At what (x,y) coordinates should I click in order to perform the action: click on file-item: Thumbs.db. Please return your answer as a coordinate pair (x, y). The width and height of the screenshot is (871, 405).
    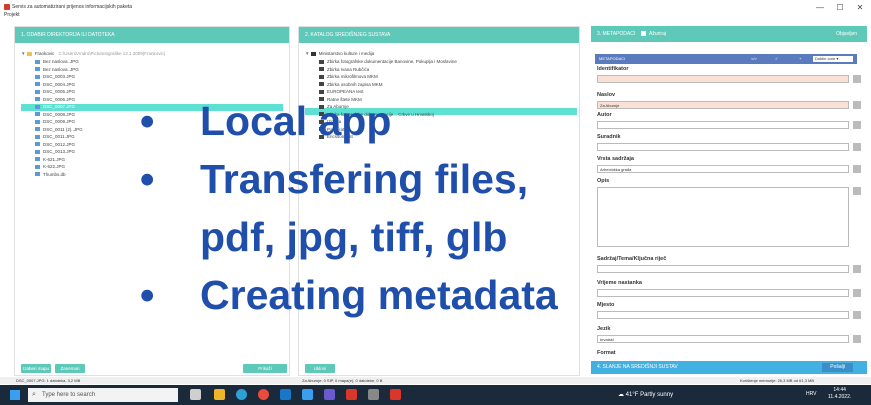
    Looking at the image, I should click on (50, 175).